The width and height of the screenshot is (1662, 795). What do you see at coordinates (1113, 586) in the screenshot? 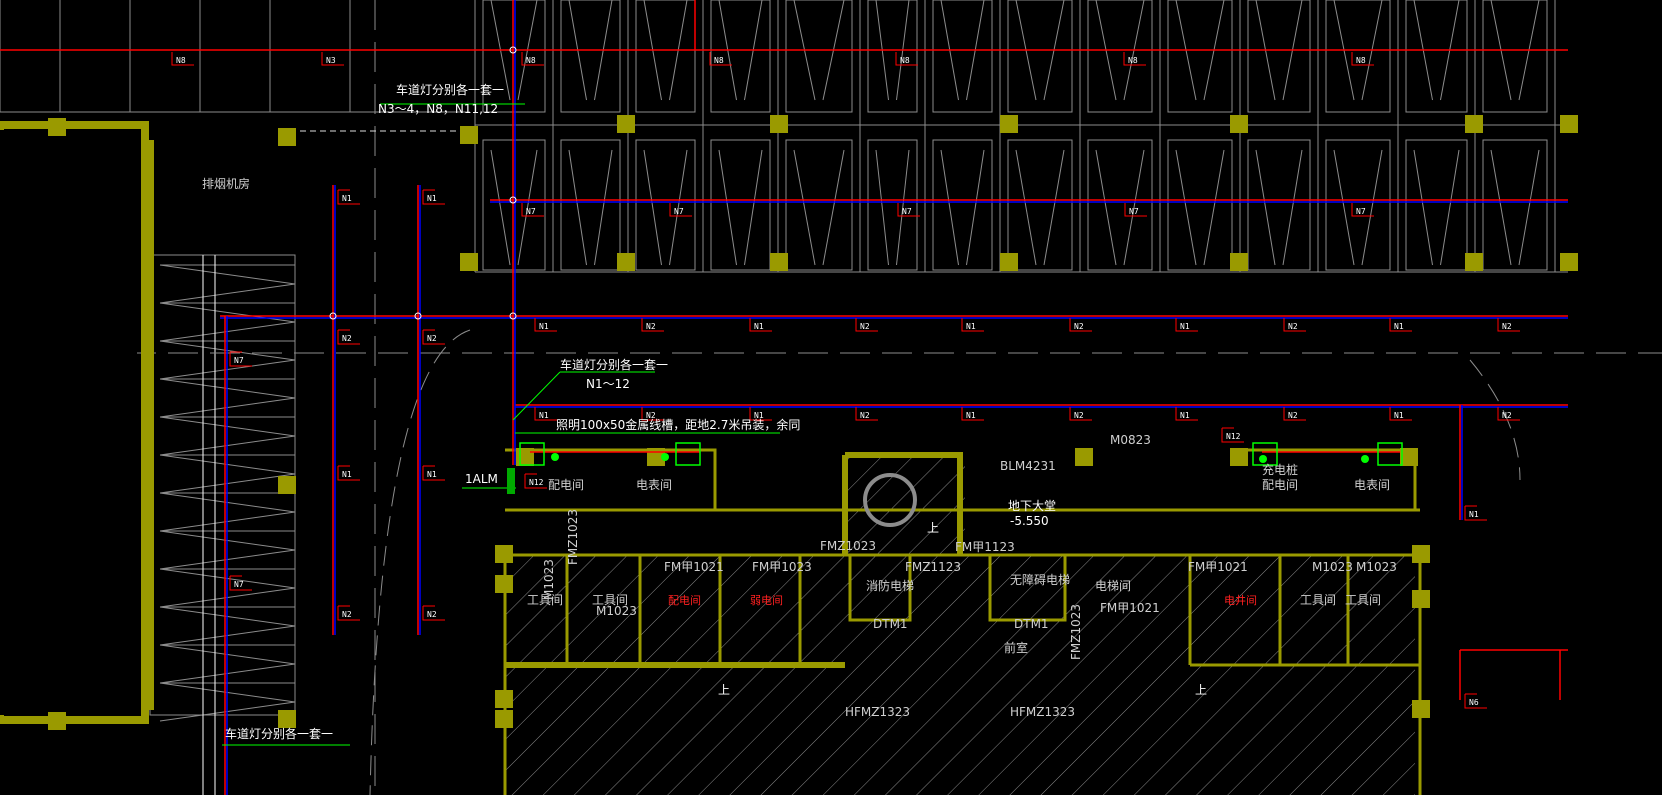
I see `room-right: 电梯间` at bounding box center [1113, 586].